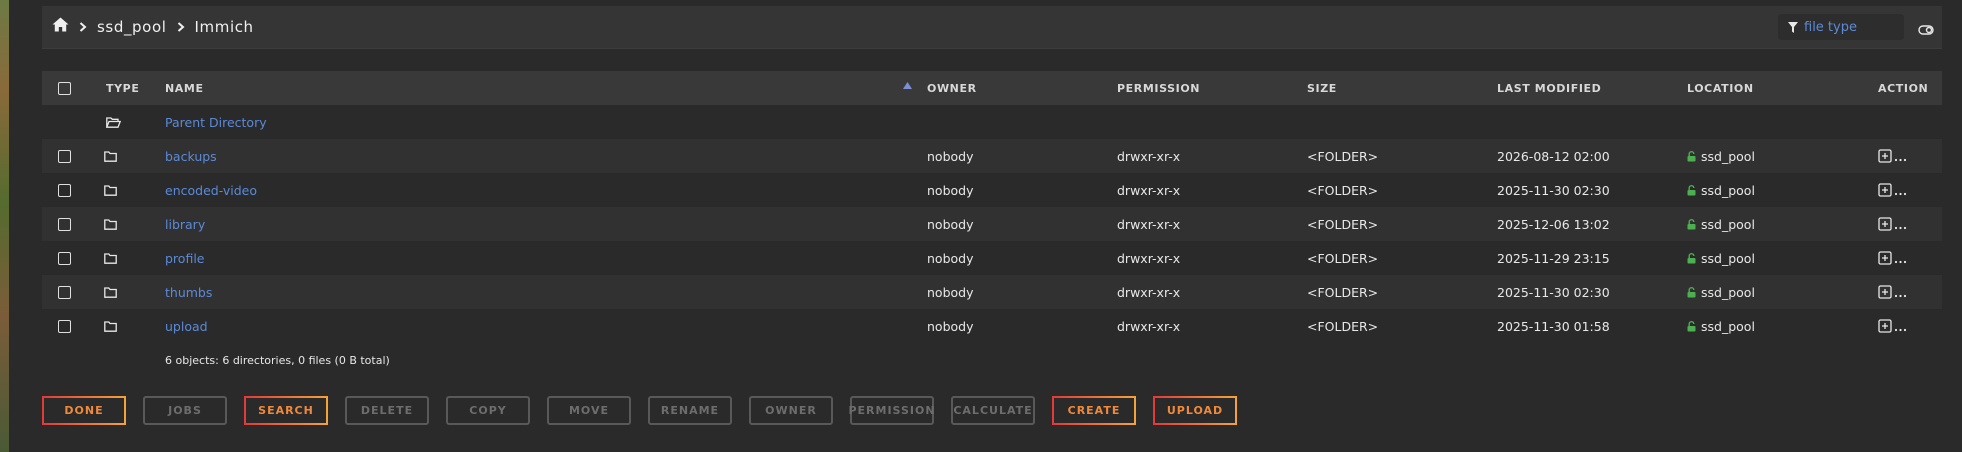 The image size is (1962, 452). I want to click on folder-name-link: encoded-video, so click(211, 190).